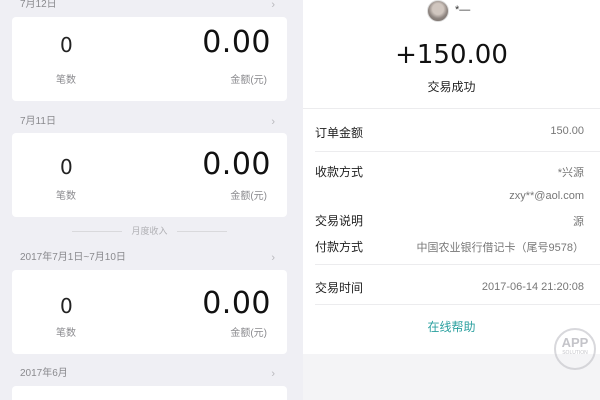 The image size is (600, 400). I want to click on section-header-label: 7月11日, so click(38, 121).